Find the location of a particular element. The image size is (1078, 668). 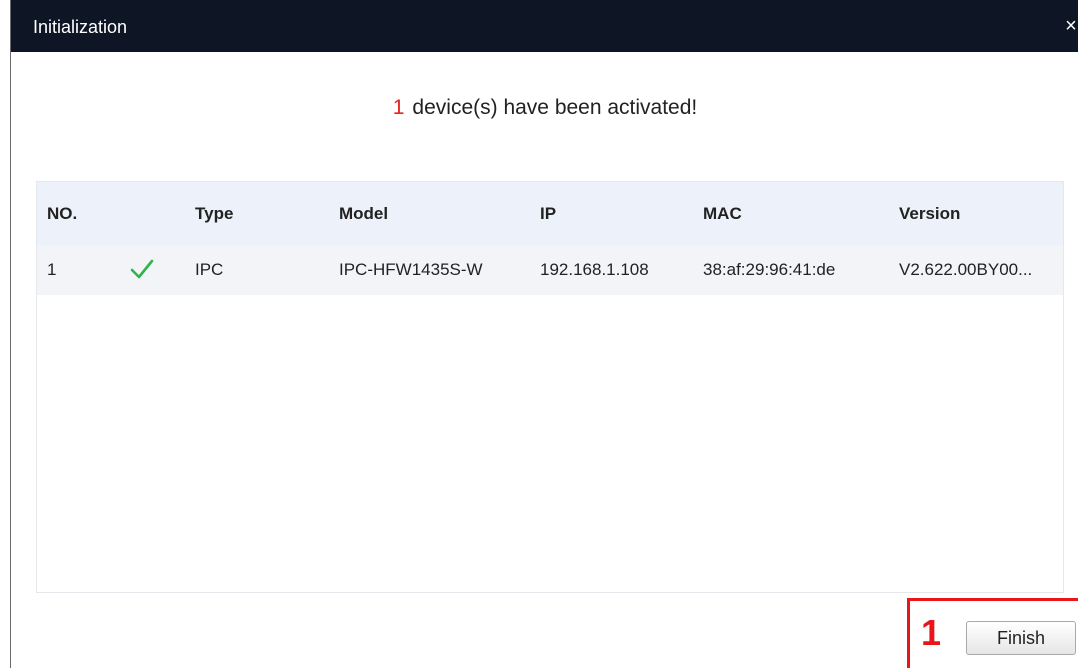

cell-mac: 38:af:29:96:41:de is located at coordinates (769, 269).